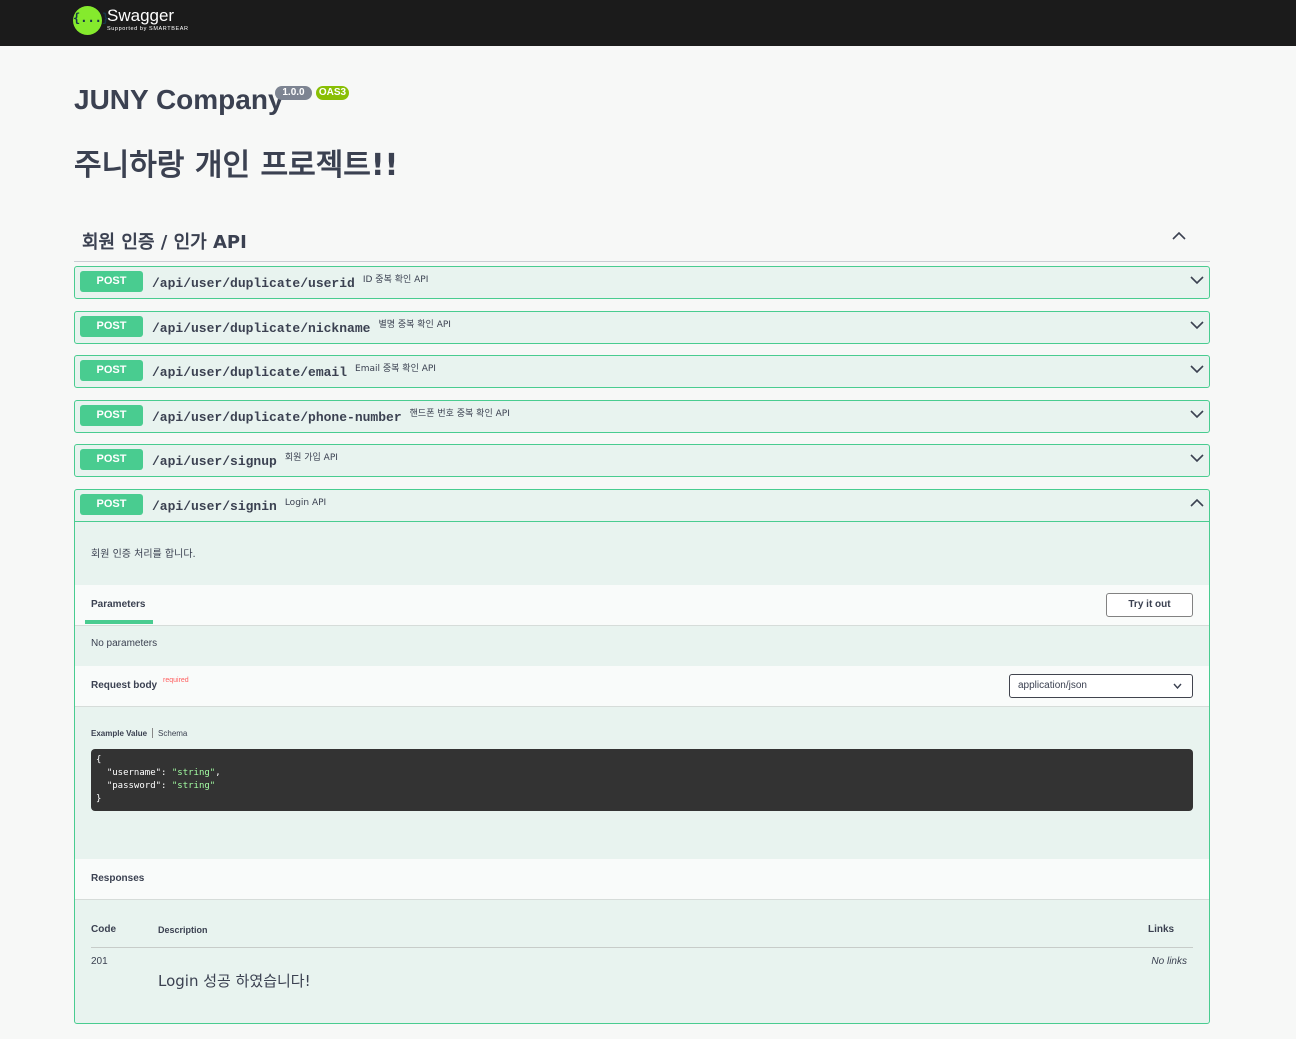  Describe the element at coordinates (459, 414) in the screenshot. I see `operation-summary: 핸드폰 번호 중복 확인 API` at that location.